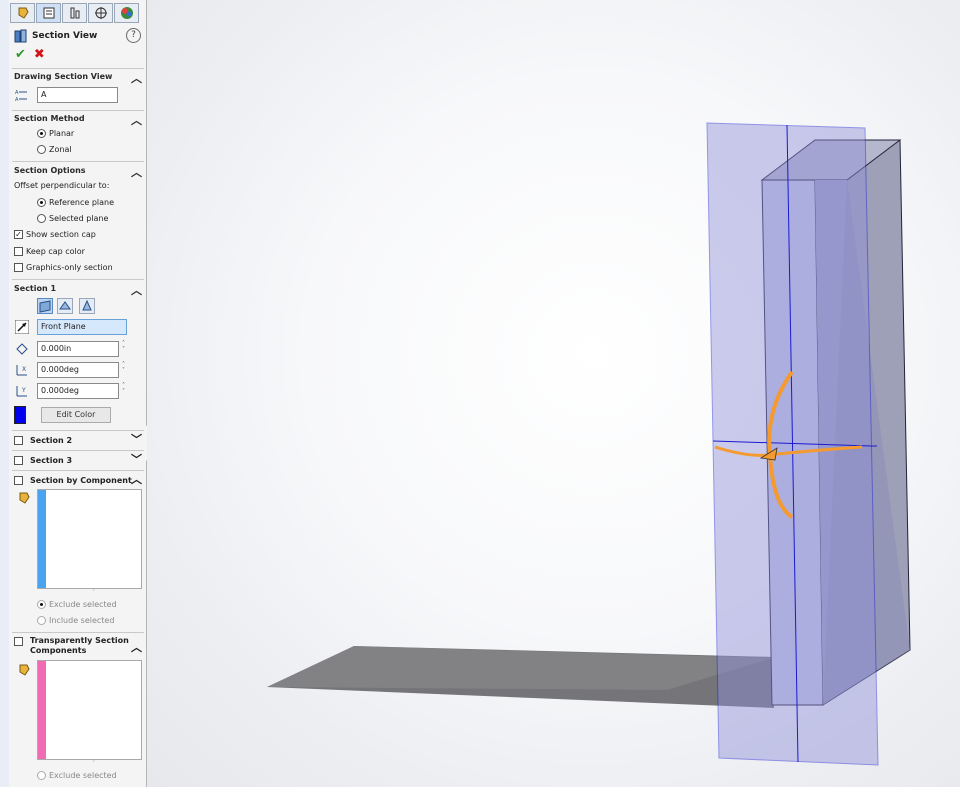 This screenshot has width=960, height=789. What do you see at coordinates (18, 234) in the screenshot?
I see `checkbox-indicator: ✓` at bounding box center [18, 234].